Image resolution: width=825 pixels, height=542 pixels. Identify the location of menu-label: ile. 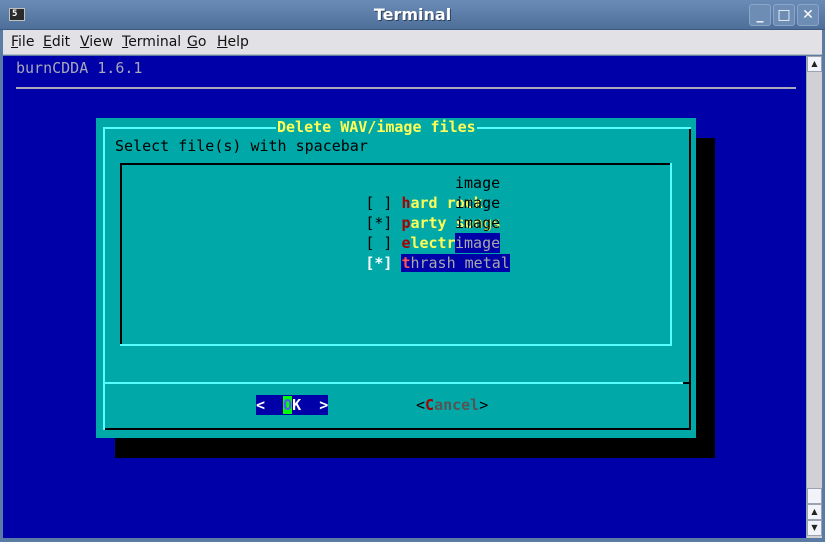
(26, 42).